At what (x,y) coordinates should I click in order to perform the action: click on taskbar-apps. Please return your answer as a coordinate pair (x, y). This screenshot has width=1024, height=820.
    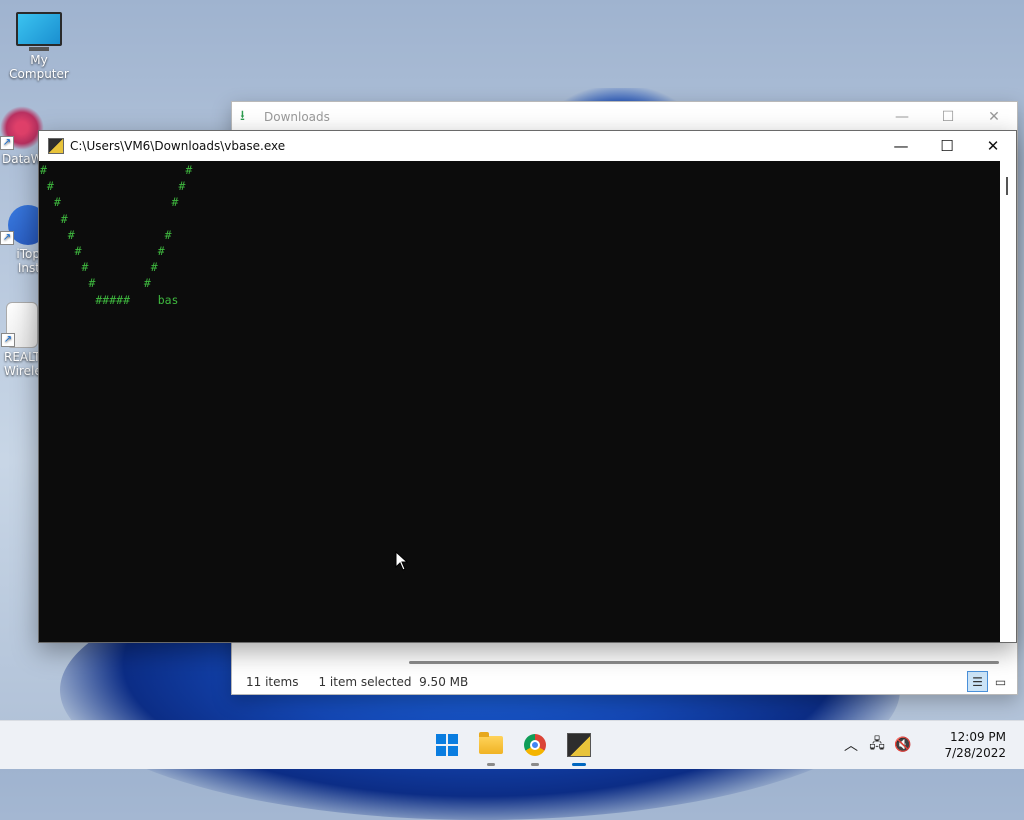
    Looking at the image, I should click on (513, 745).